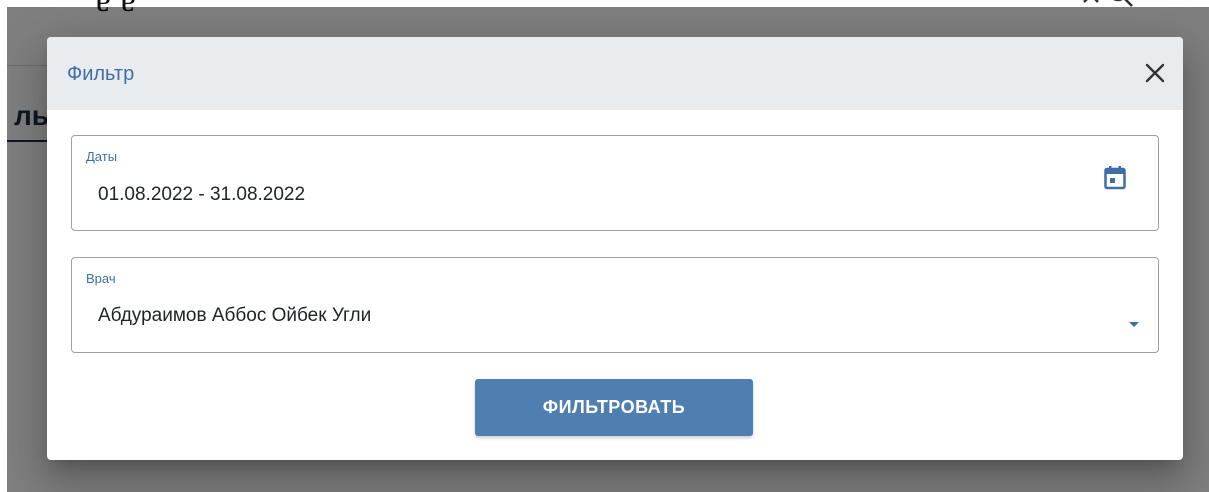 The image size is (1209, 492). I want to click on chevron-down-icon, so click(1134, 325).